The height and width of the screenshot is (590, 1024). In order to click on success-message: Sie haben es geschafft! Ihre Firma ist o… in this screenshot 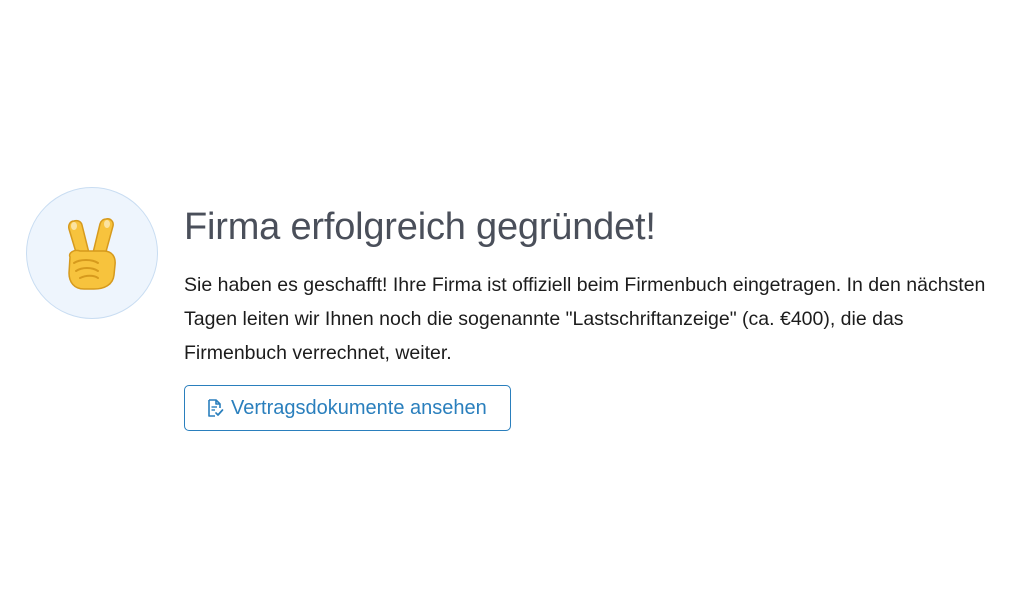, I will do `click(585, 319)`.